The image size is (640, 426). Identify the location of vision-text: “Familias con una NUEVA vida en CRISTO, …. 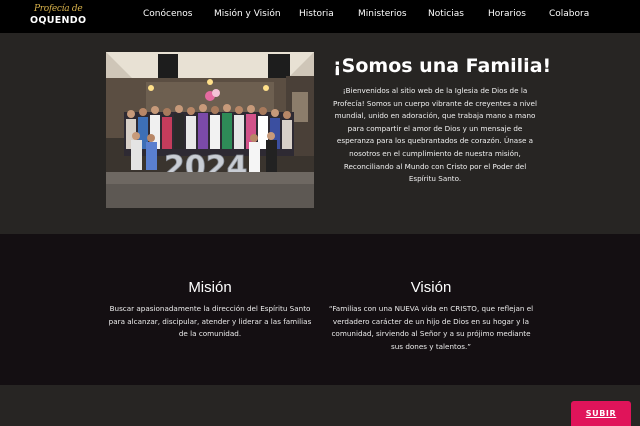
(431, 327).